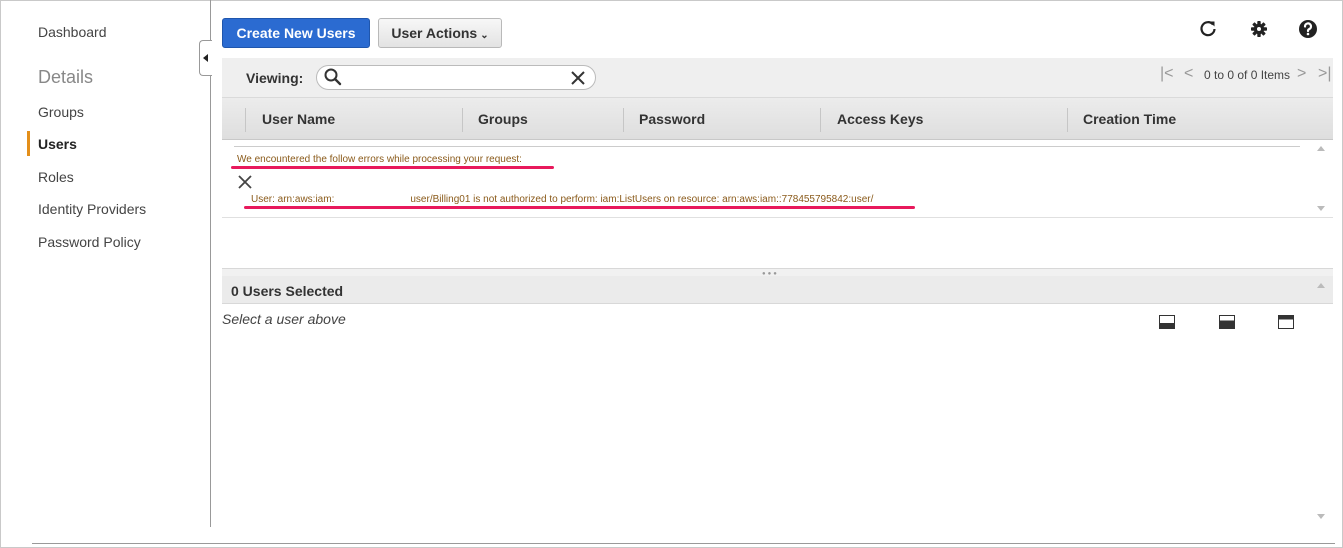 The image size is (1343, 548). I want to click on clear-search-icon, so click(578, 78).